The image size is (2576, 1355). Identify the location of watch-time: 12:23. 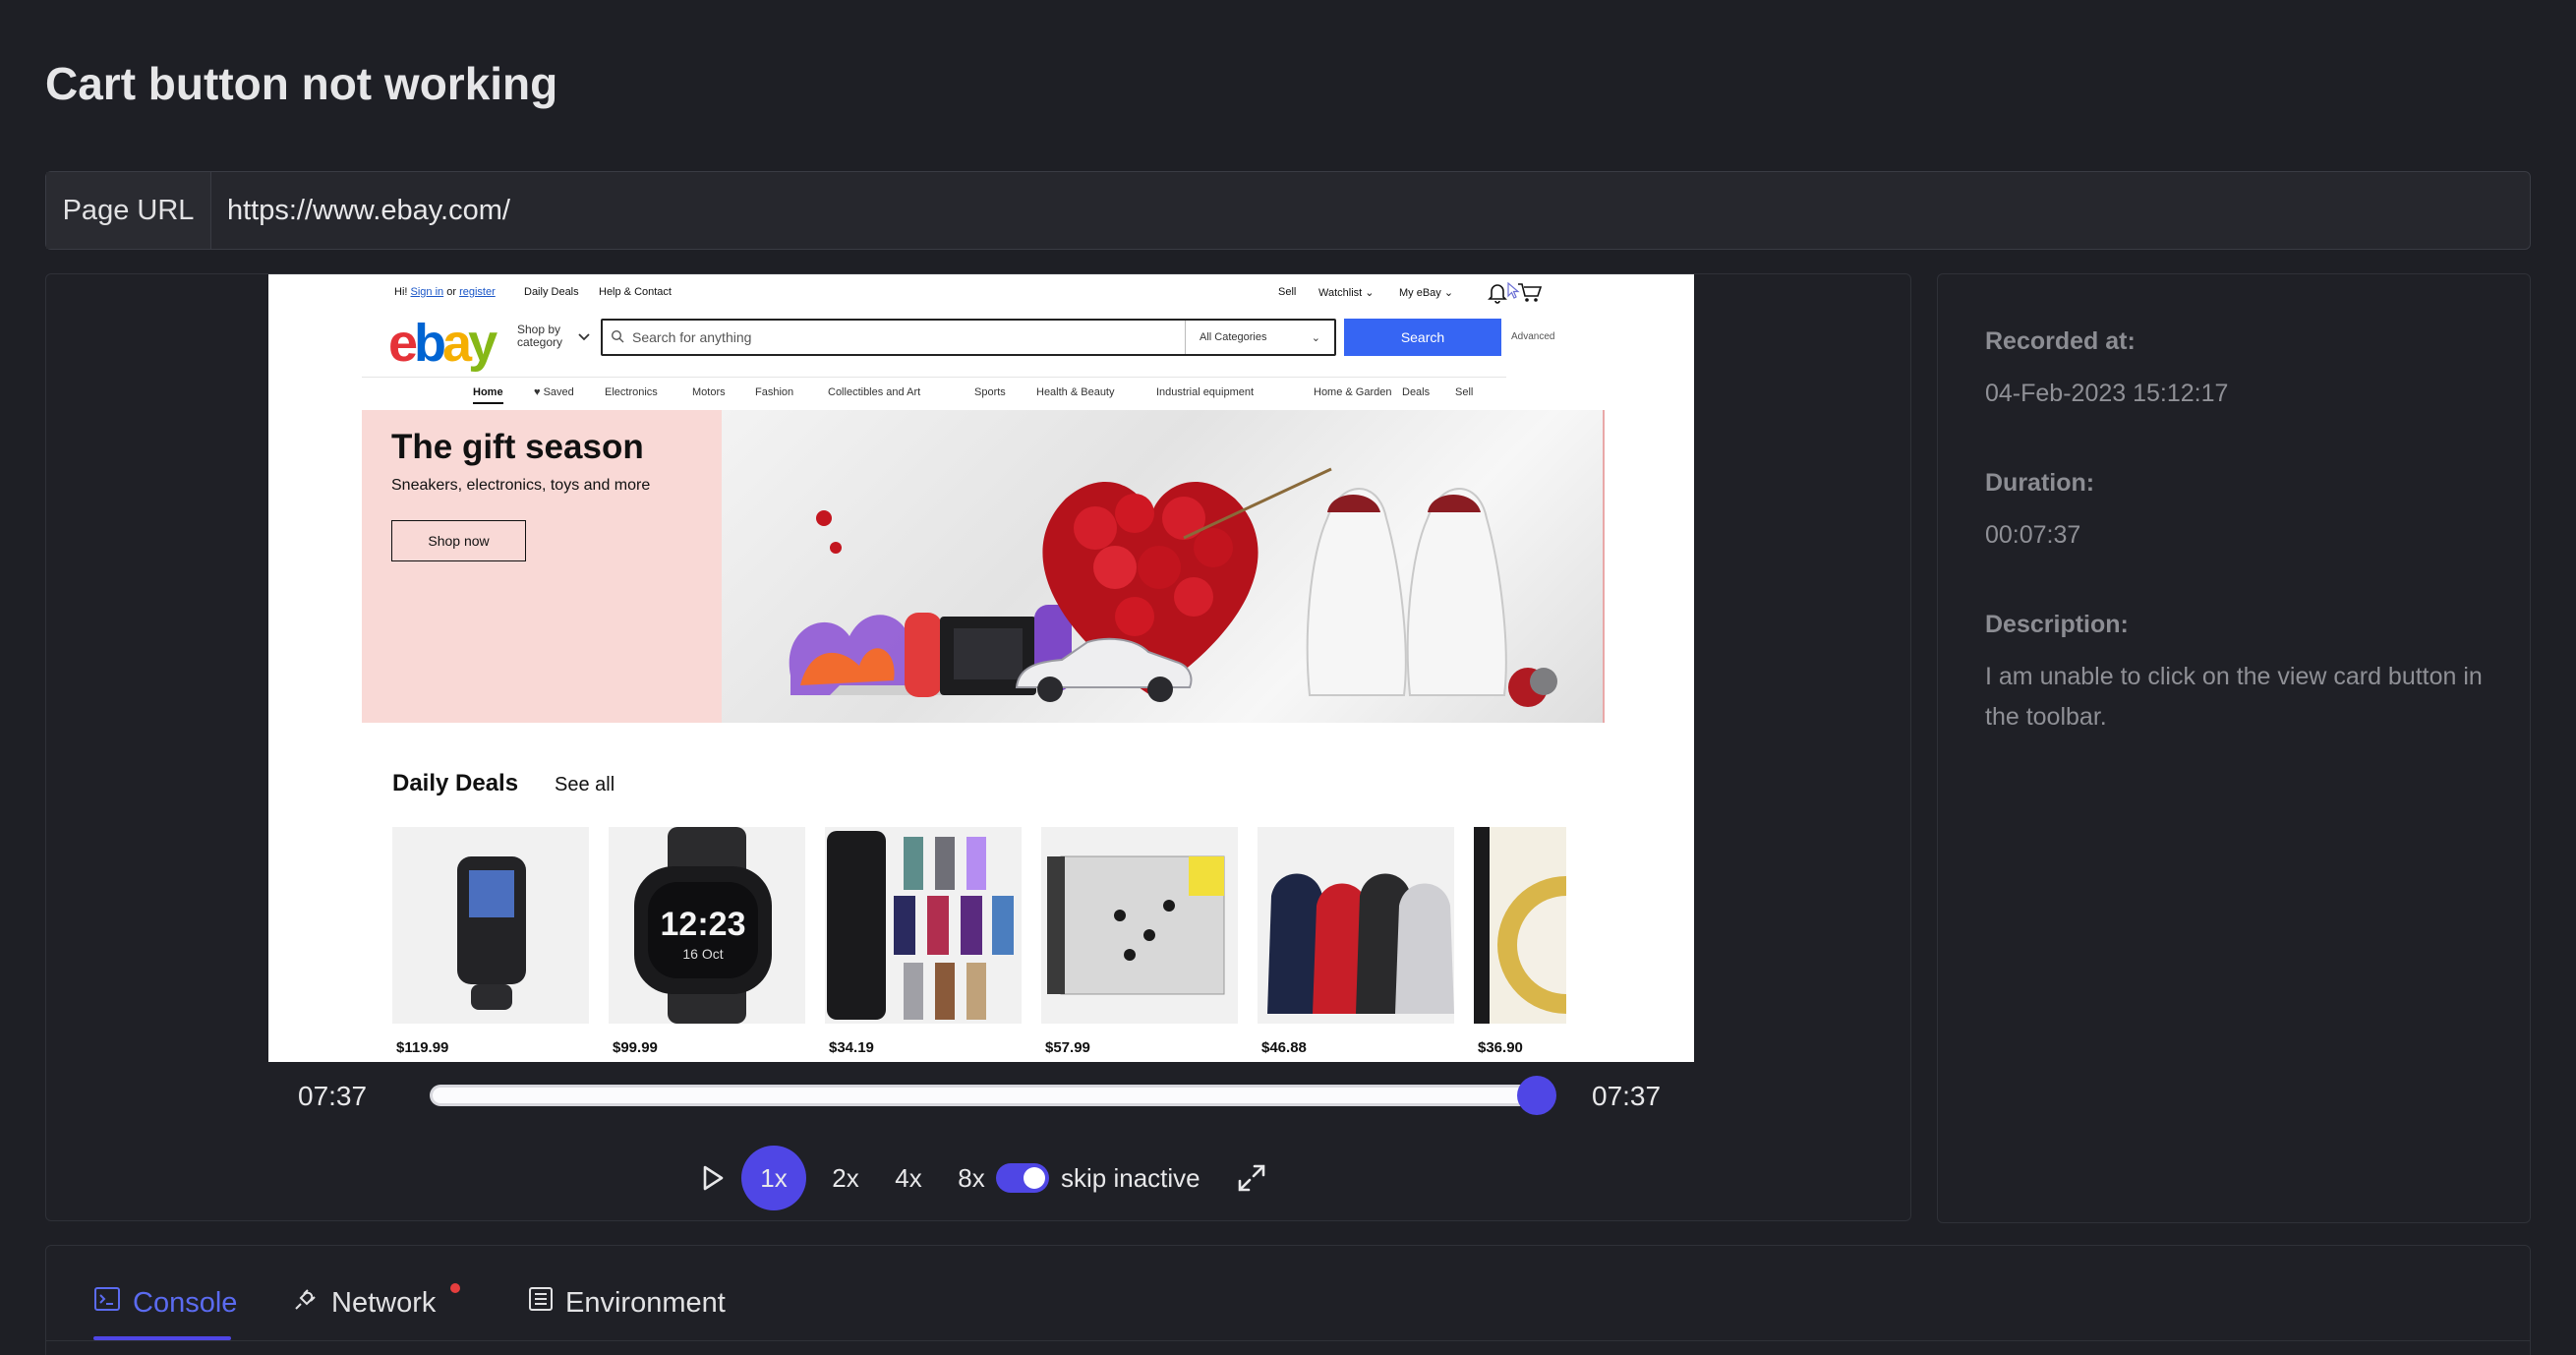
(703, 924).